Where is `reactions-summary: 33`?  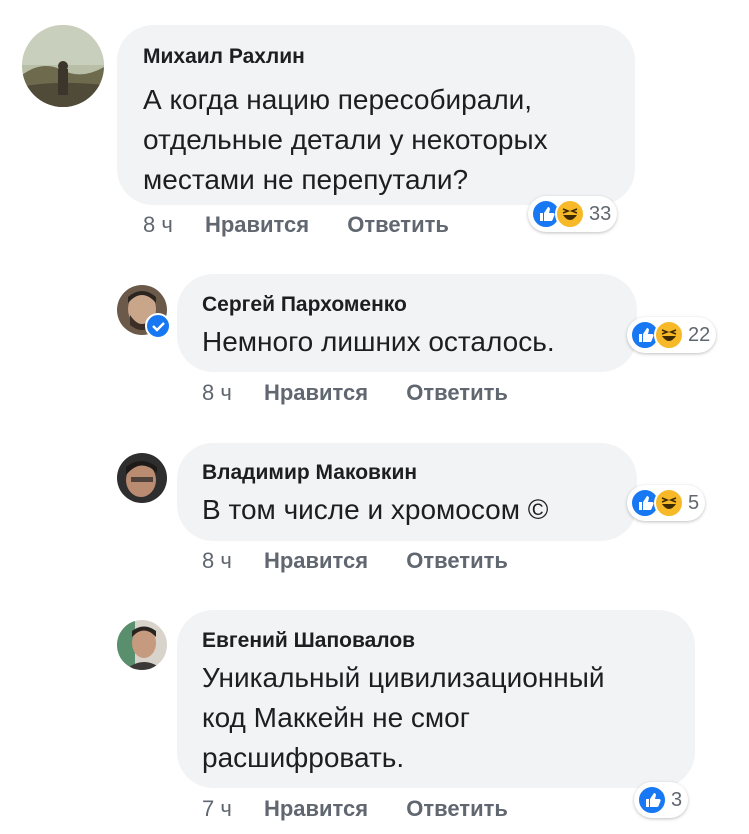
reactions-summary: 33 is located at coordinates (573, 214).